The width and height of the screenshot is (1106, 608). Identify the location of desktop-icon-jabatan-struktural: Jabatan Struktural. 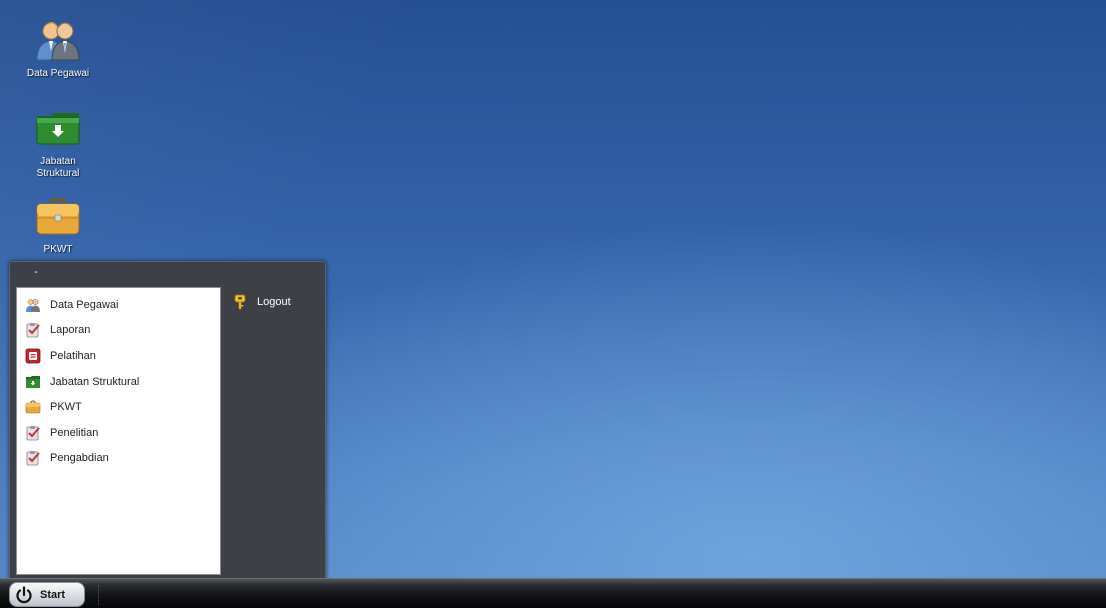
(58, 142).